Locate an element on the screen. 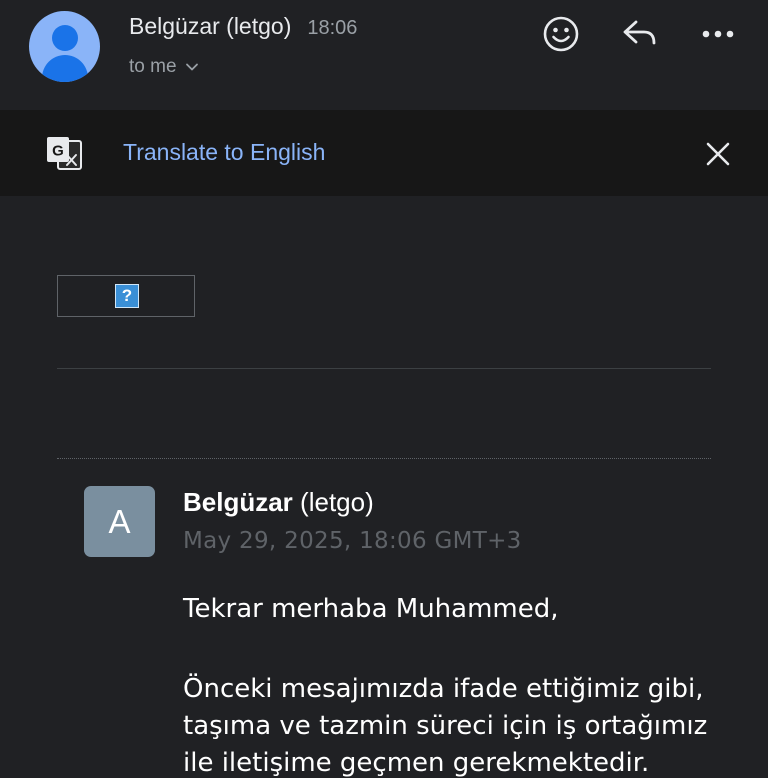  message-avatar: A is located at coordinates (119, 521).